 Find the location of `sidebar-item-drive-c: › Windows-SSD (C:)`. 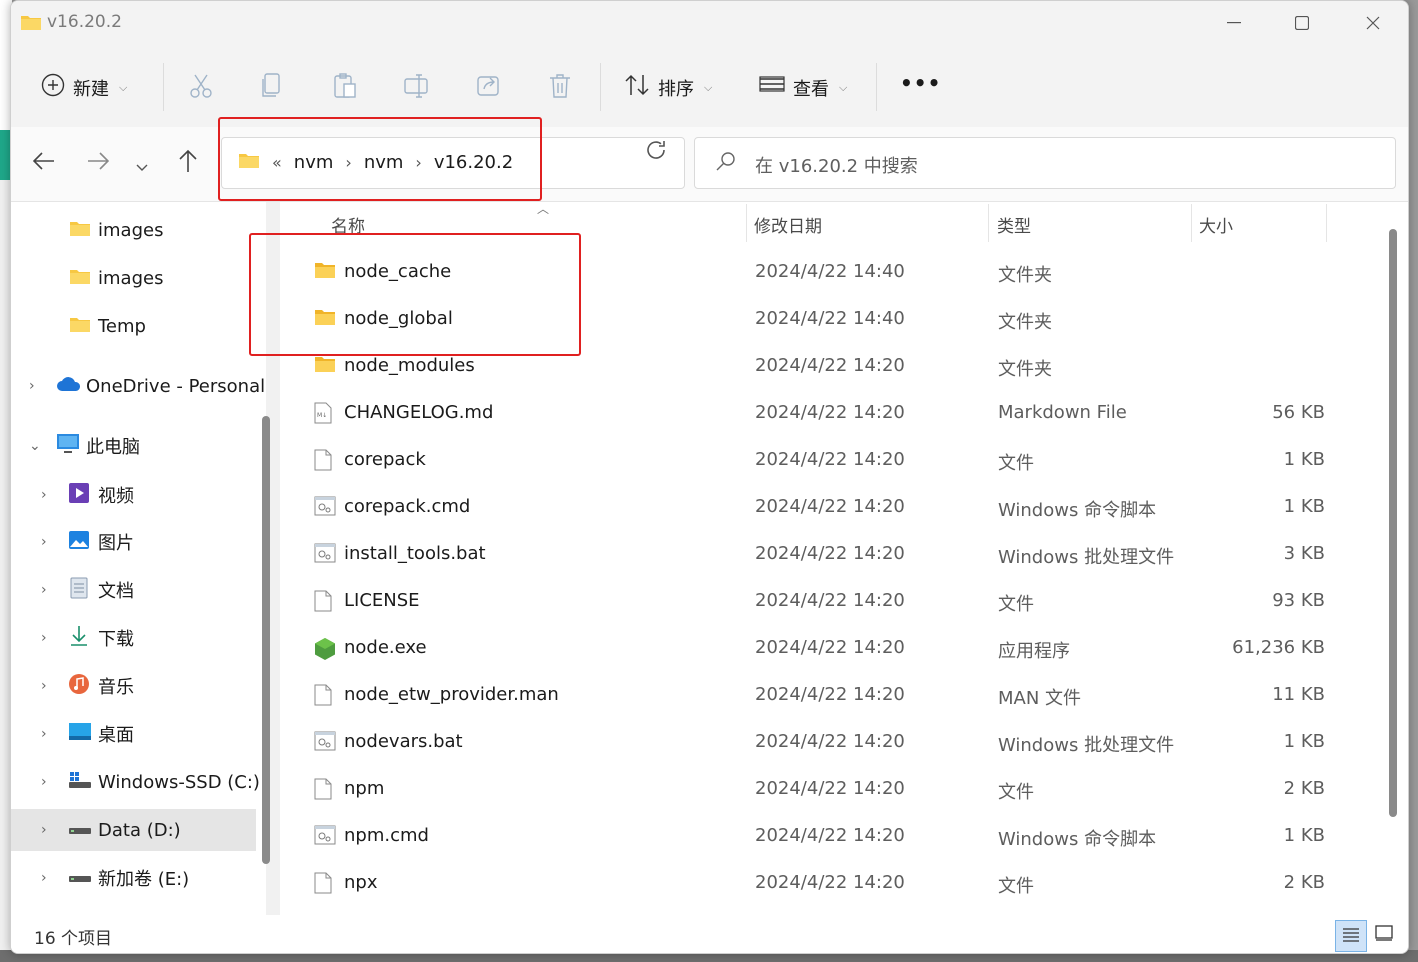

sidebar-item-drive-c: › Windows-SSD (C:) is located at coordinates (135, 782).